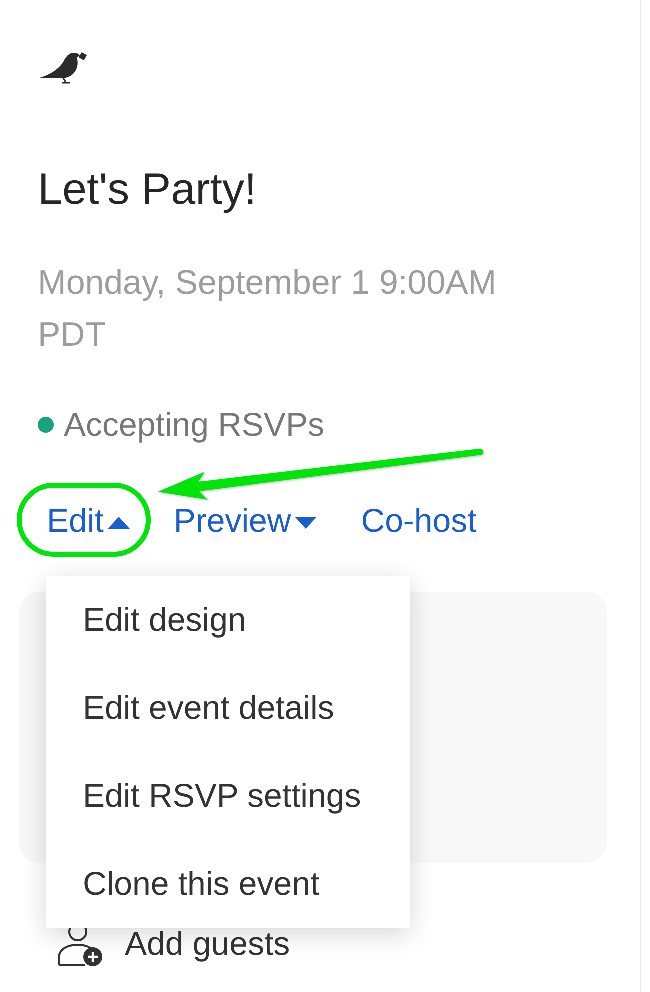 Image resolution: width=650 pixels, height=992 pixels. Describe the element at coordinates (228, 796) in the screenshot. I see `menu-item: Edit RSVP settings` at that location.